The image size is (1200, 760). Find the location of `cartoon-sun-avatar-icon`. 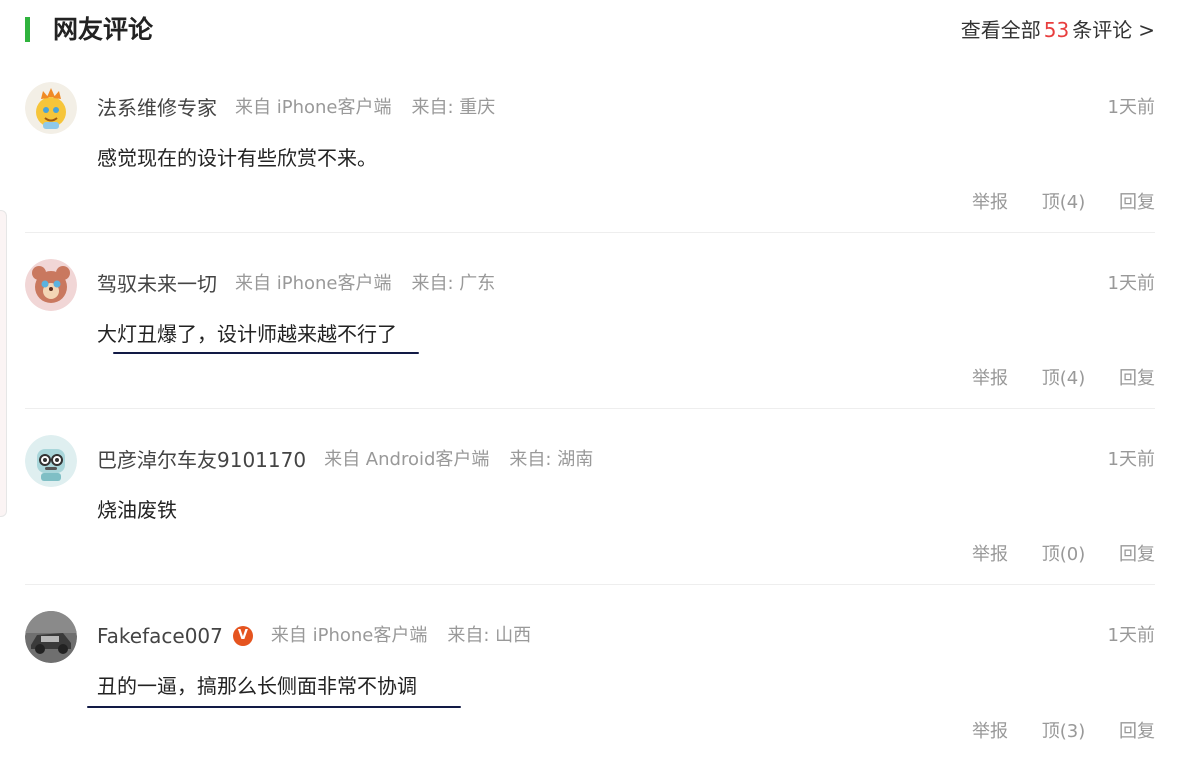

cartoon-sun-avatar-icon is located at coordinates (51, 108).